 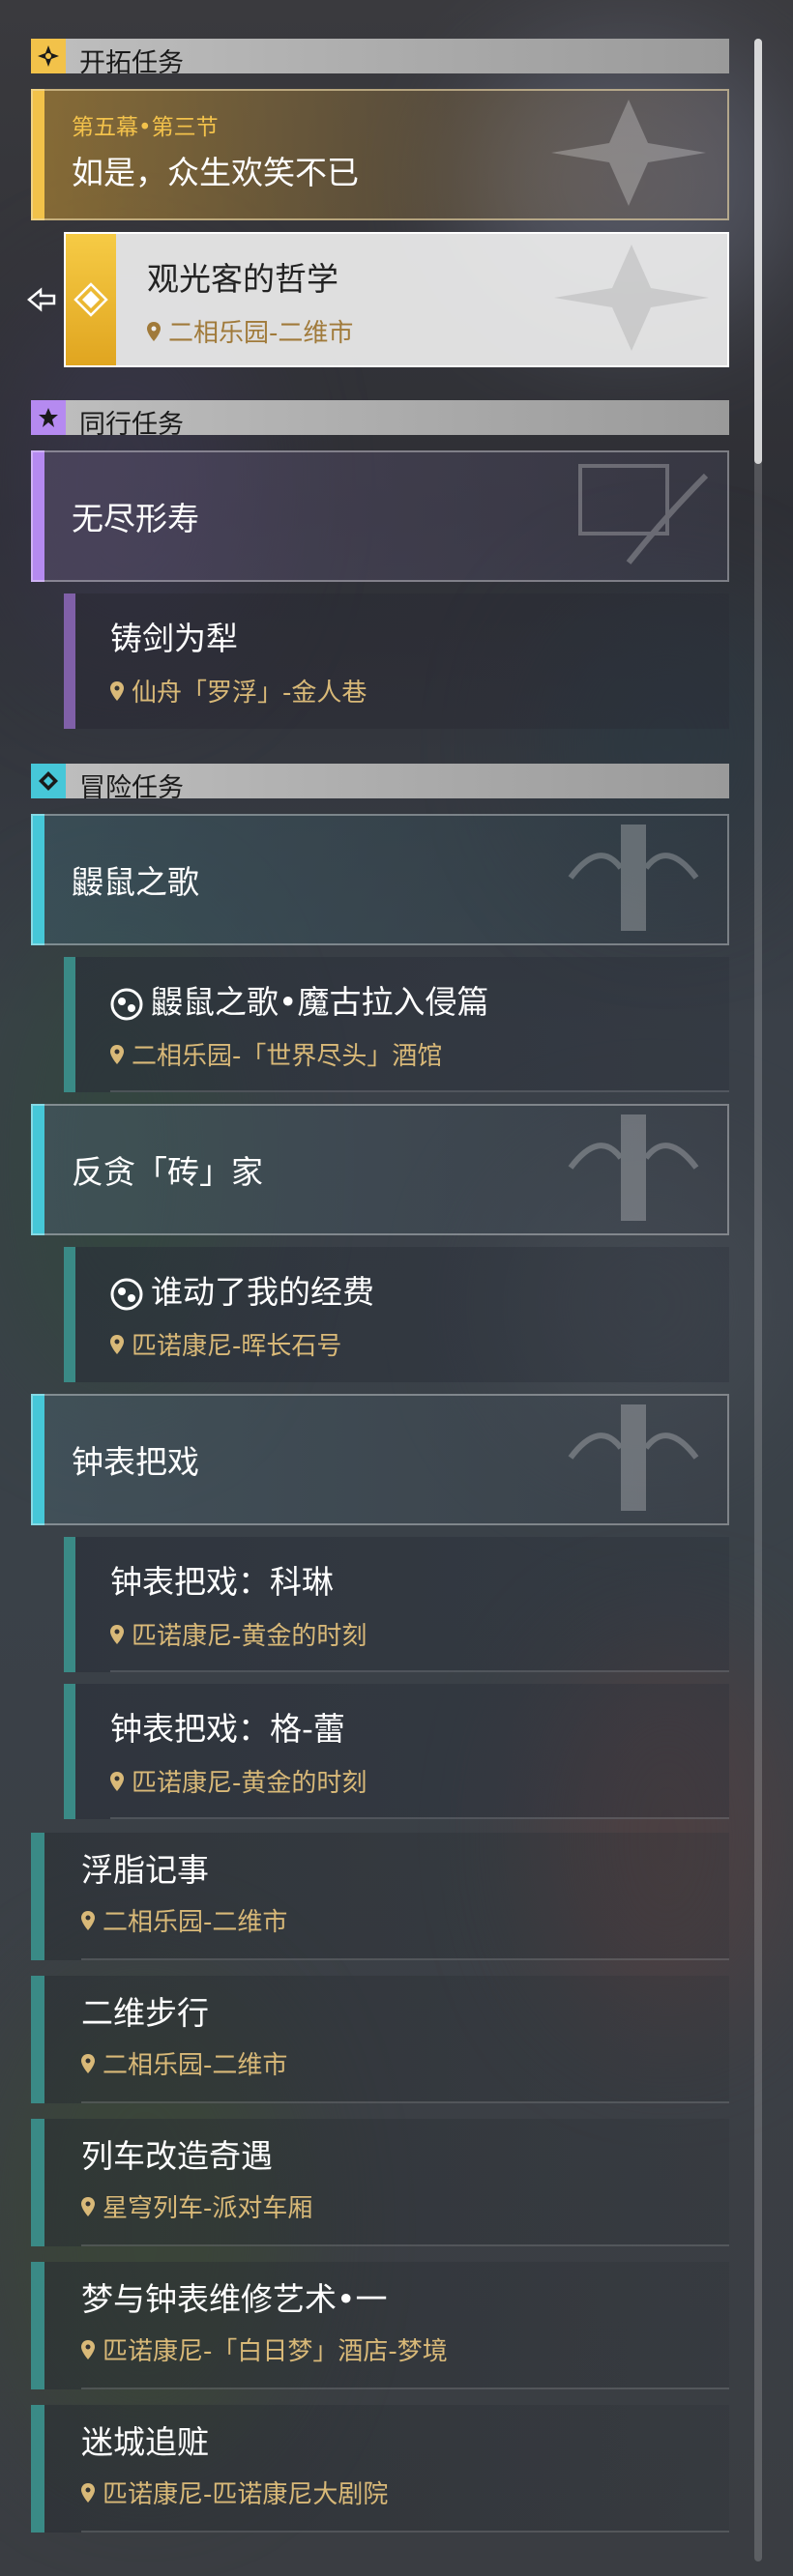 What do you see at coordinates (215, 172) in the screenshot?
I see `mission-title: 如是，众生欢笑不已` at bounding box center [215, 172].